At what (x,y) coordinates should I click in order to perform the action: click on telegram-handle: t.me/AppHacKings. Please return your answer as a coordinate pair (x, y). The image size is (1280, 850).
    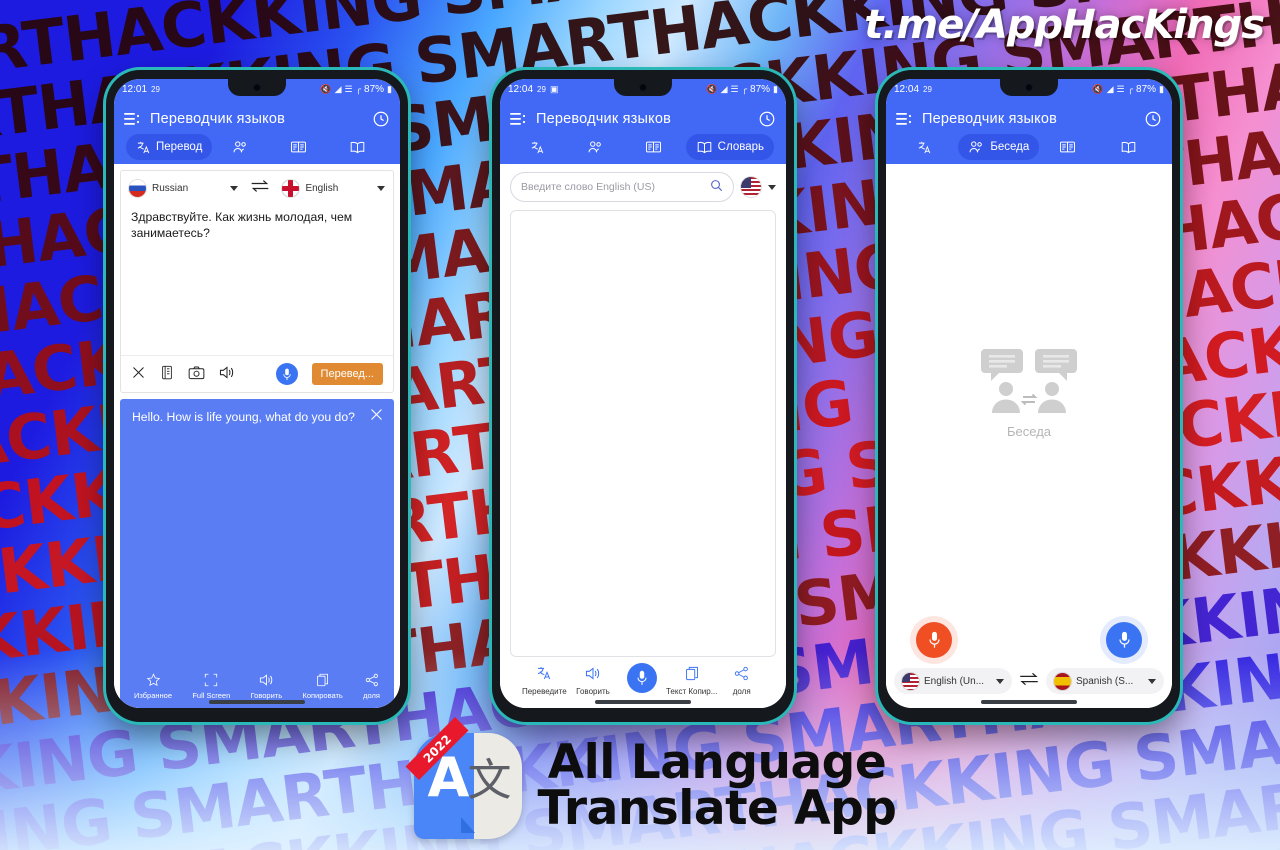
    Looking at the image, I should click on (1064, 25).